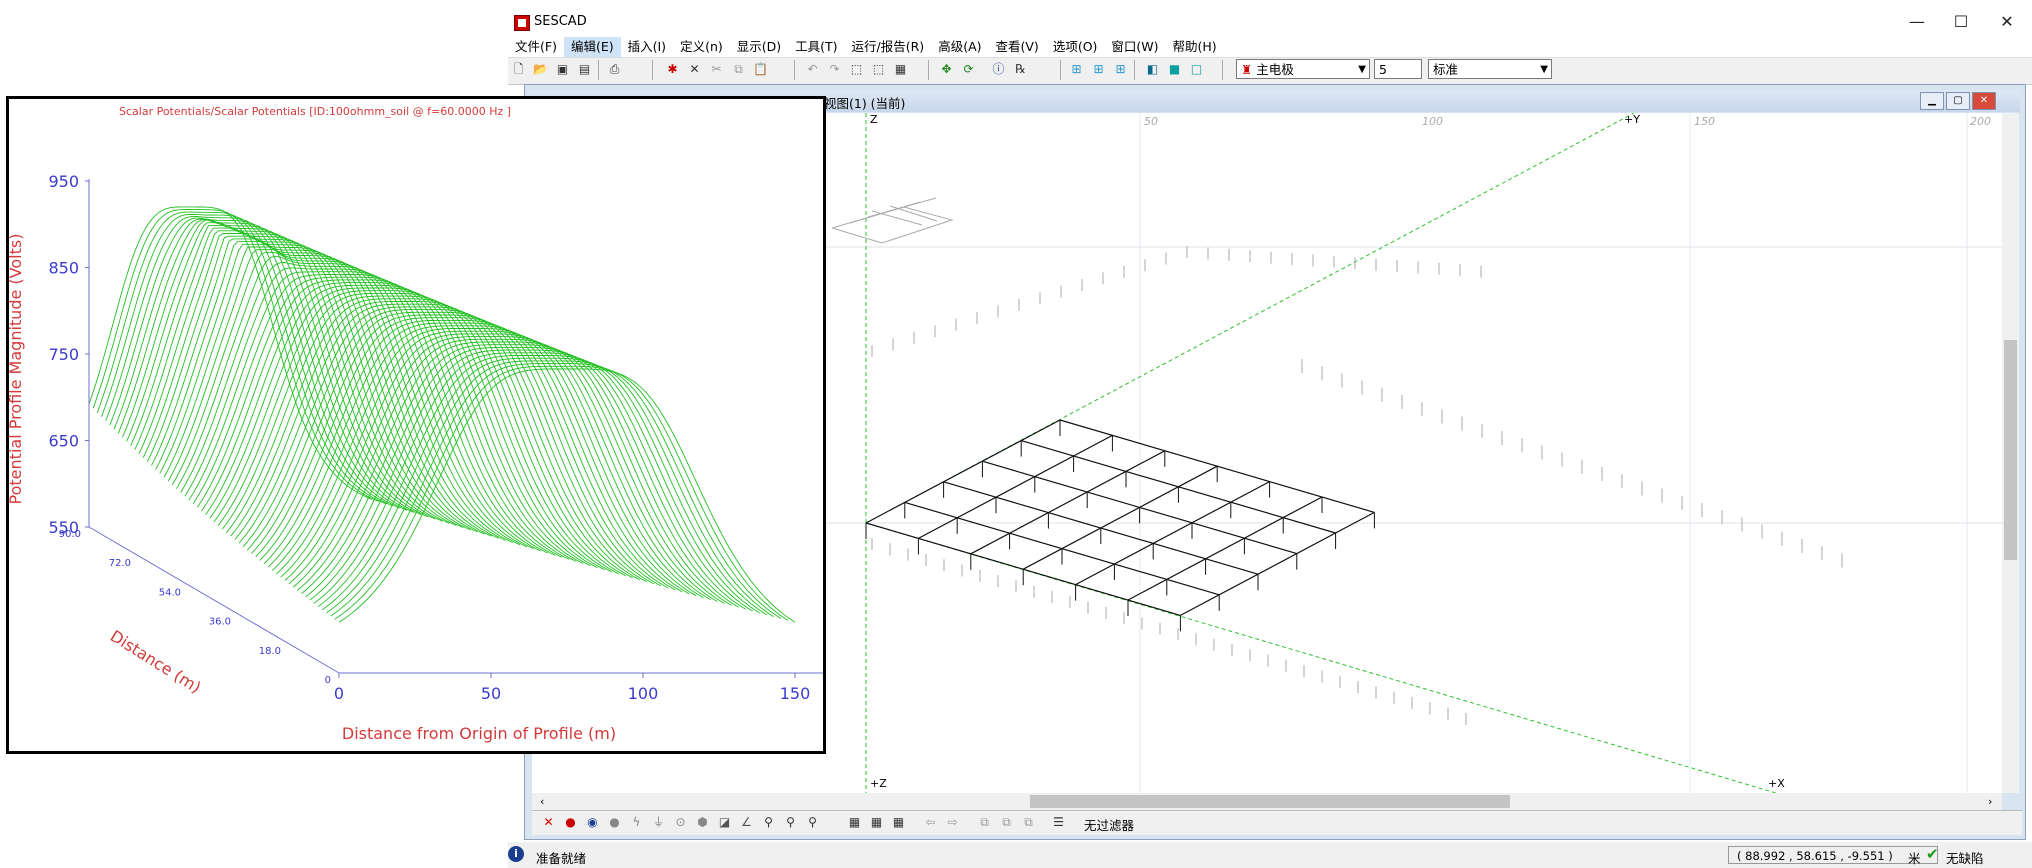  I want to click on paste-icon: 📋, so click(760, 69).